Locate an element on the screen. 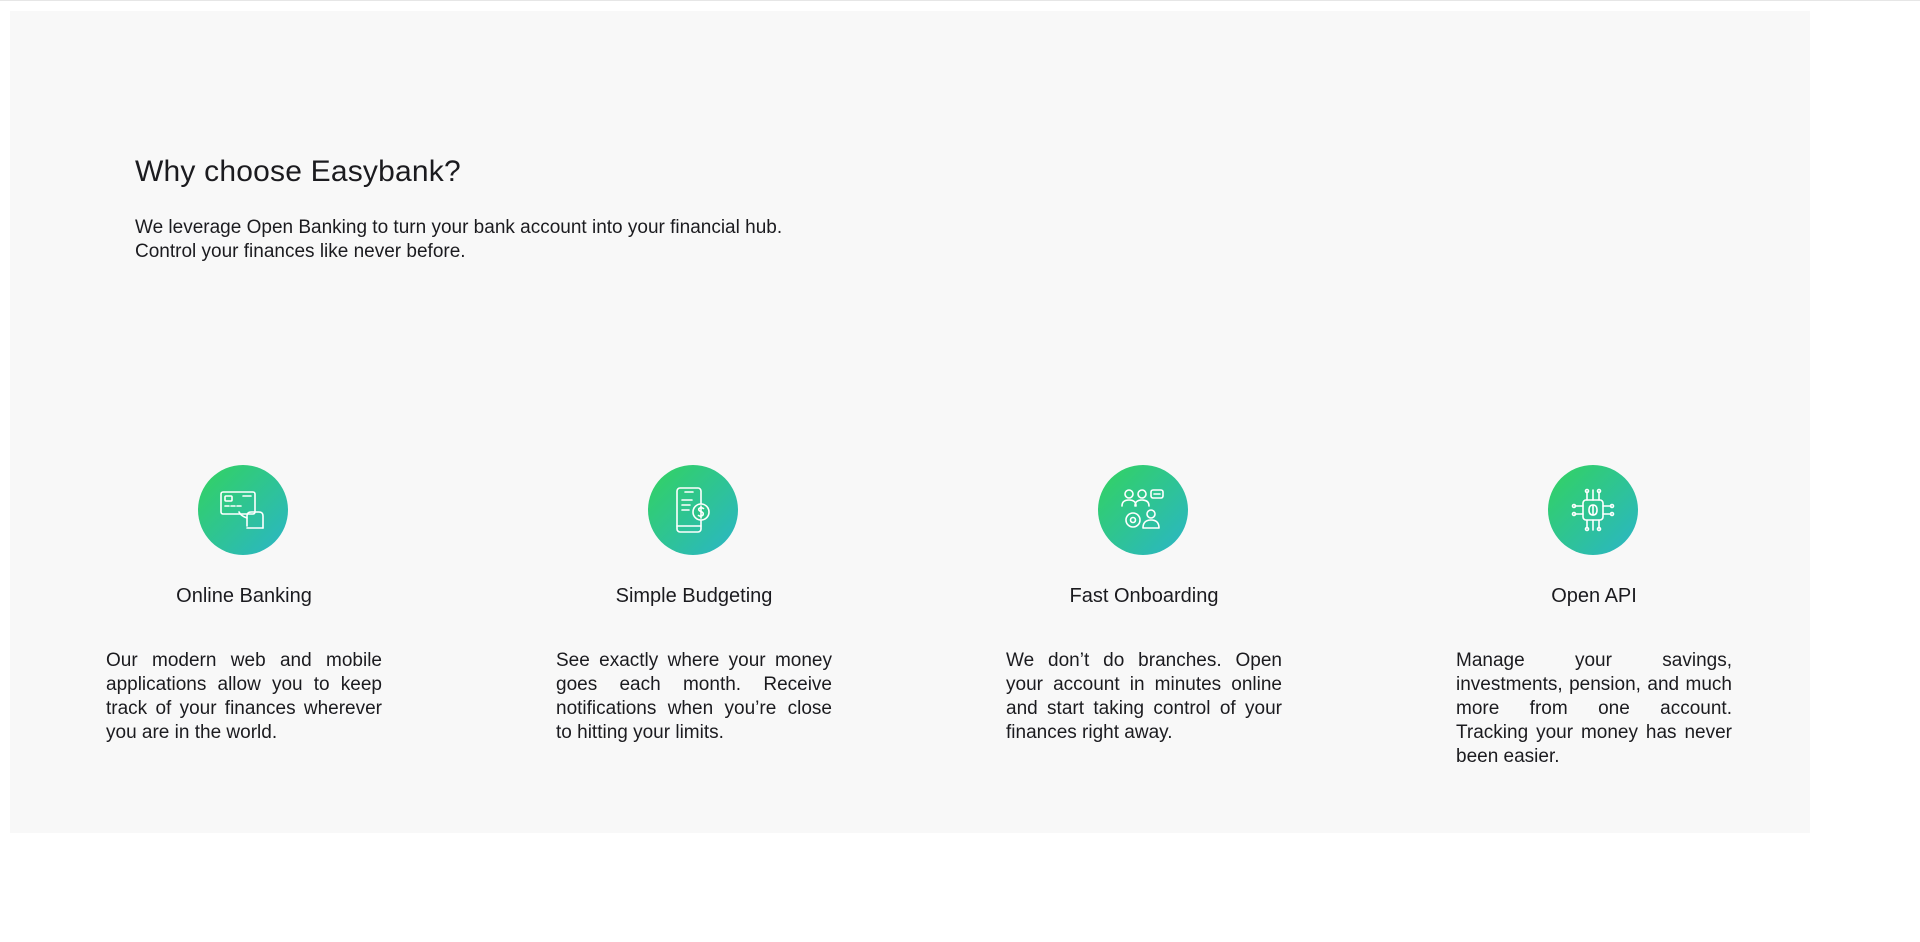 The height and width of the screenshot is (942, 1920). budgeting-icon is located at coordinates (693, 510).